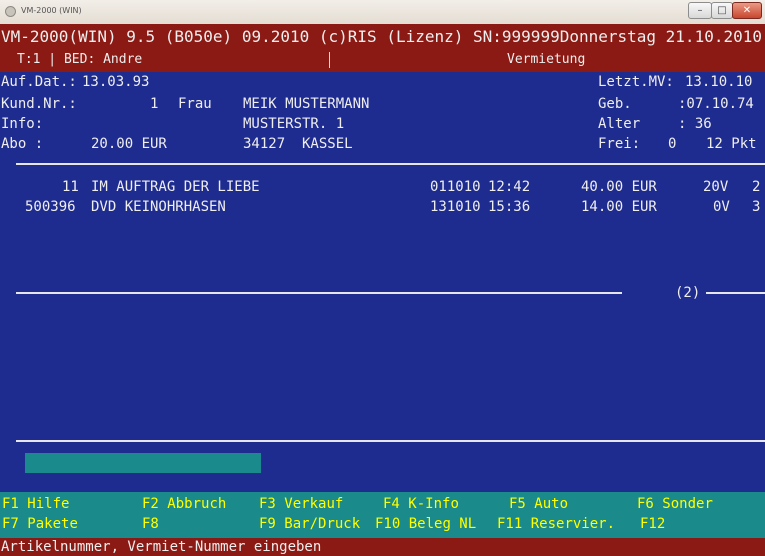 This screenshot has height=556, width=765. What do you see at coordinates (619, 207) in the screenshot?
I see `rental-price: 14.00 EUR` at bounding box center [619, 207].